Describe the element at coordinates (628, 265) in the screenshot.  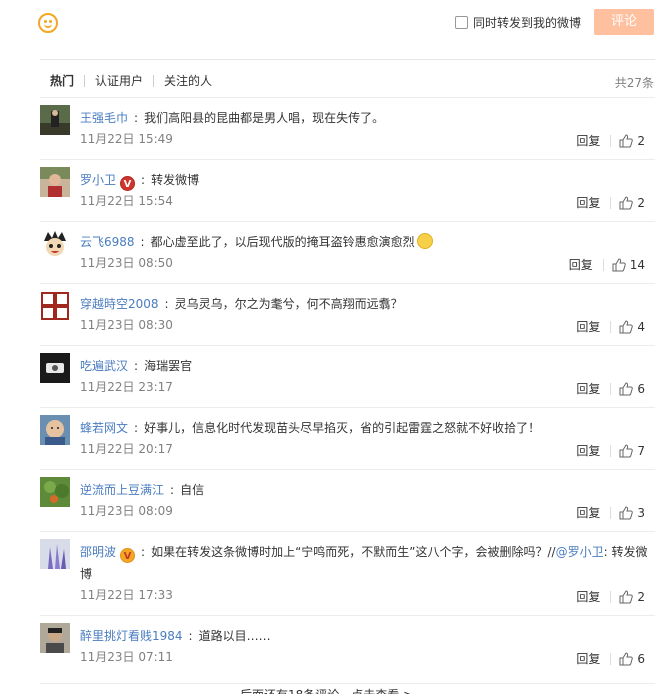
I see `like-button: 14` at that location.